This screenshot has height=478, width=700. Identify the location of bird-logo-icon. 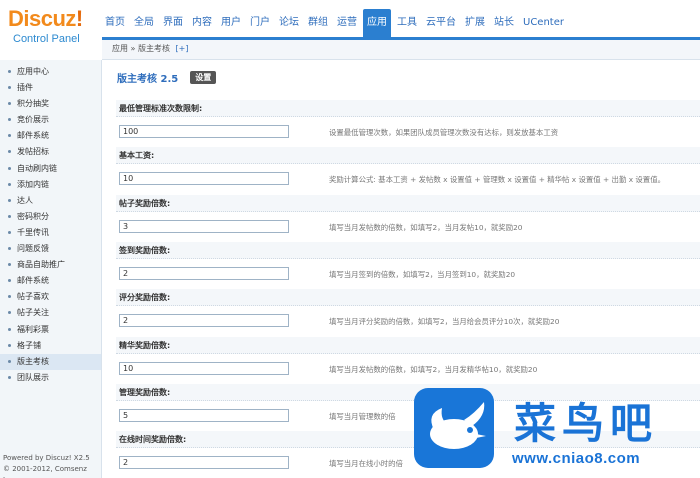
(454, 428).